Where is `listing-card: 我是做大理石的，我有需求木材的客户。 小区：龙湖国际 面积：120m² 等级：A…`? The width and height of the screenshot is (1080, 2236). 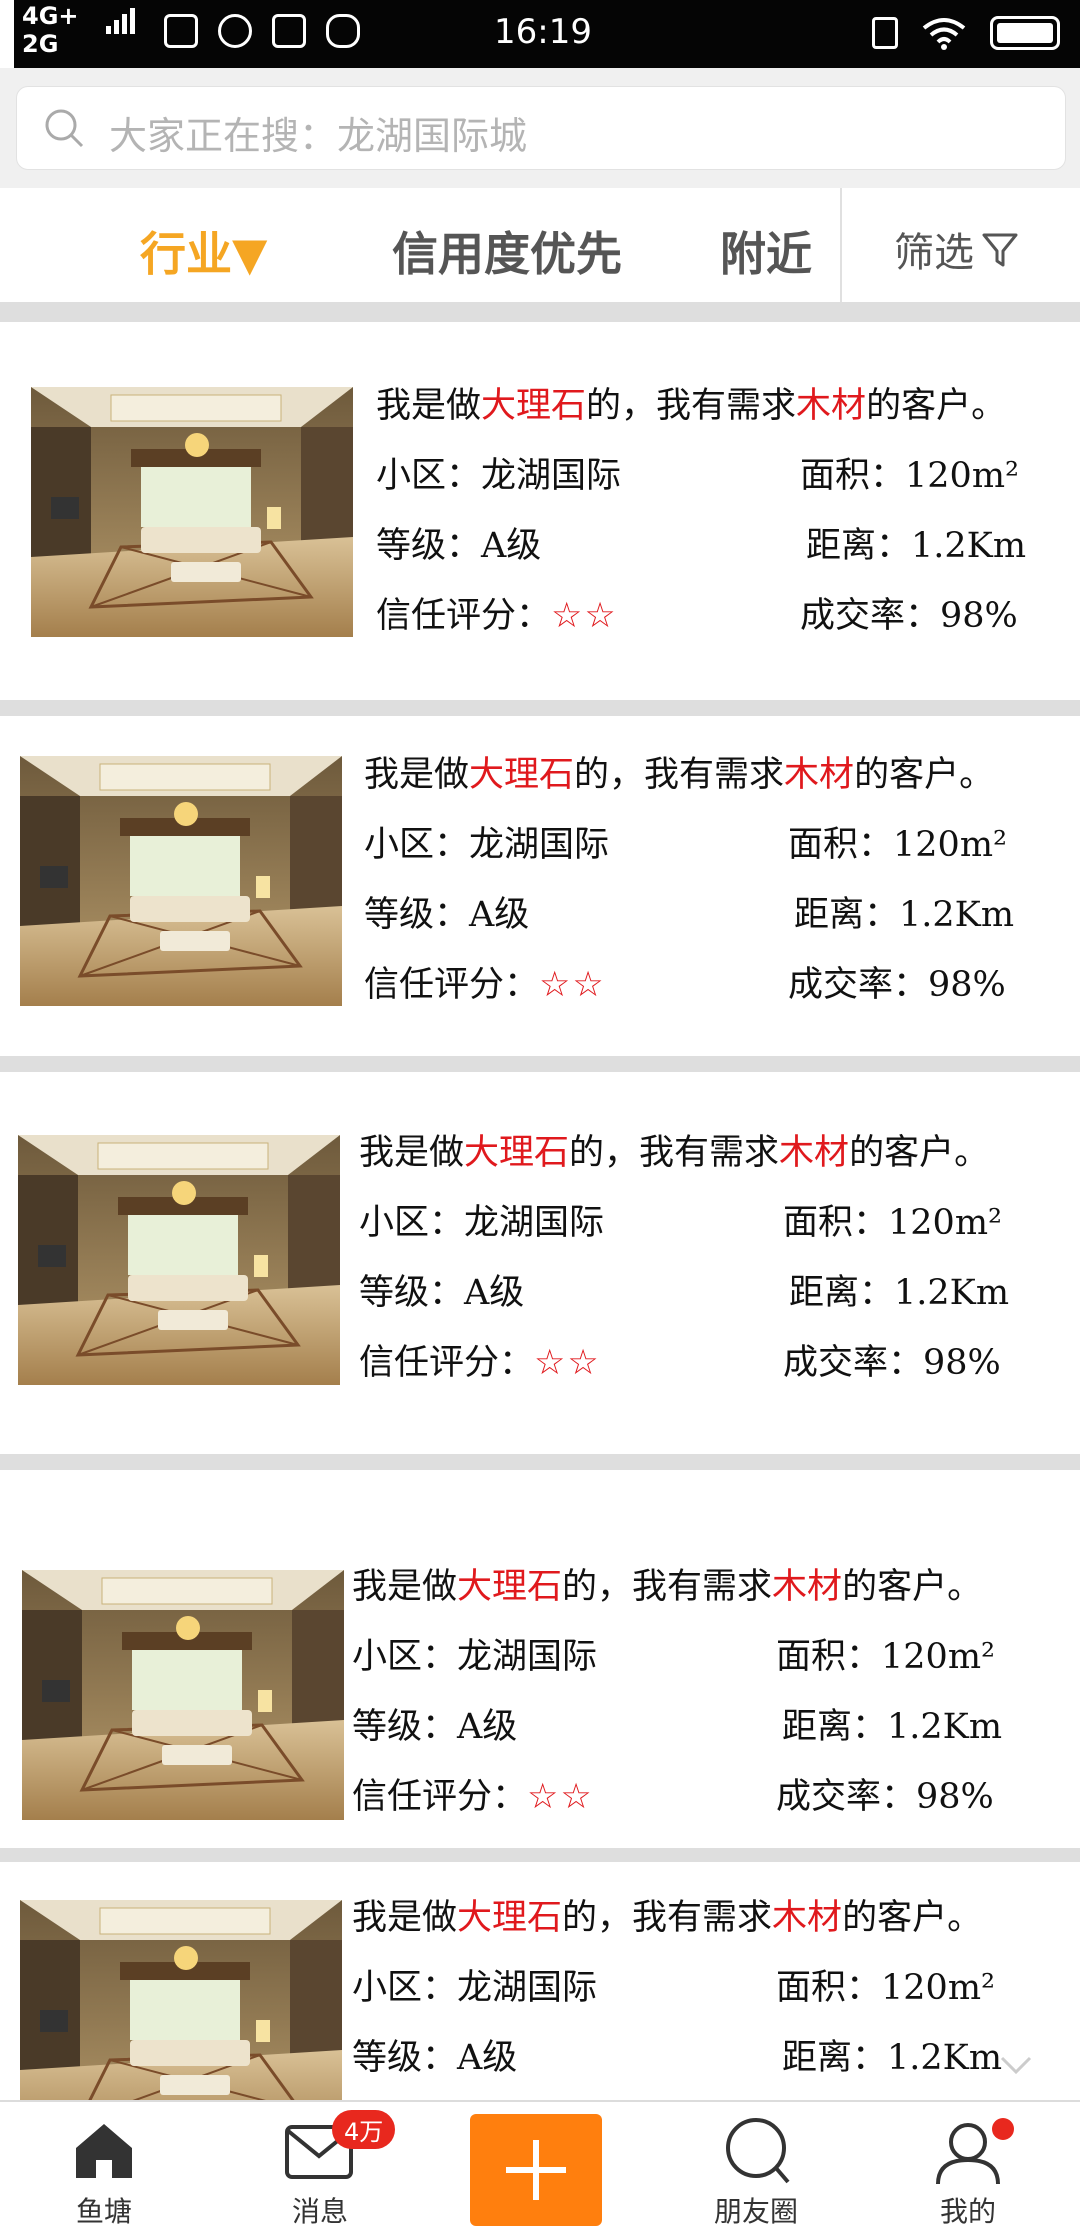
listing-card: 我是做大理石的，我有需求木材的客户。 小区：龙湖国际 面积：120m² 等级：A… is located at coordinates (540, 2006).